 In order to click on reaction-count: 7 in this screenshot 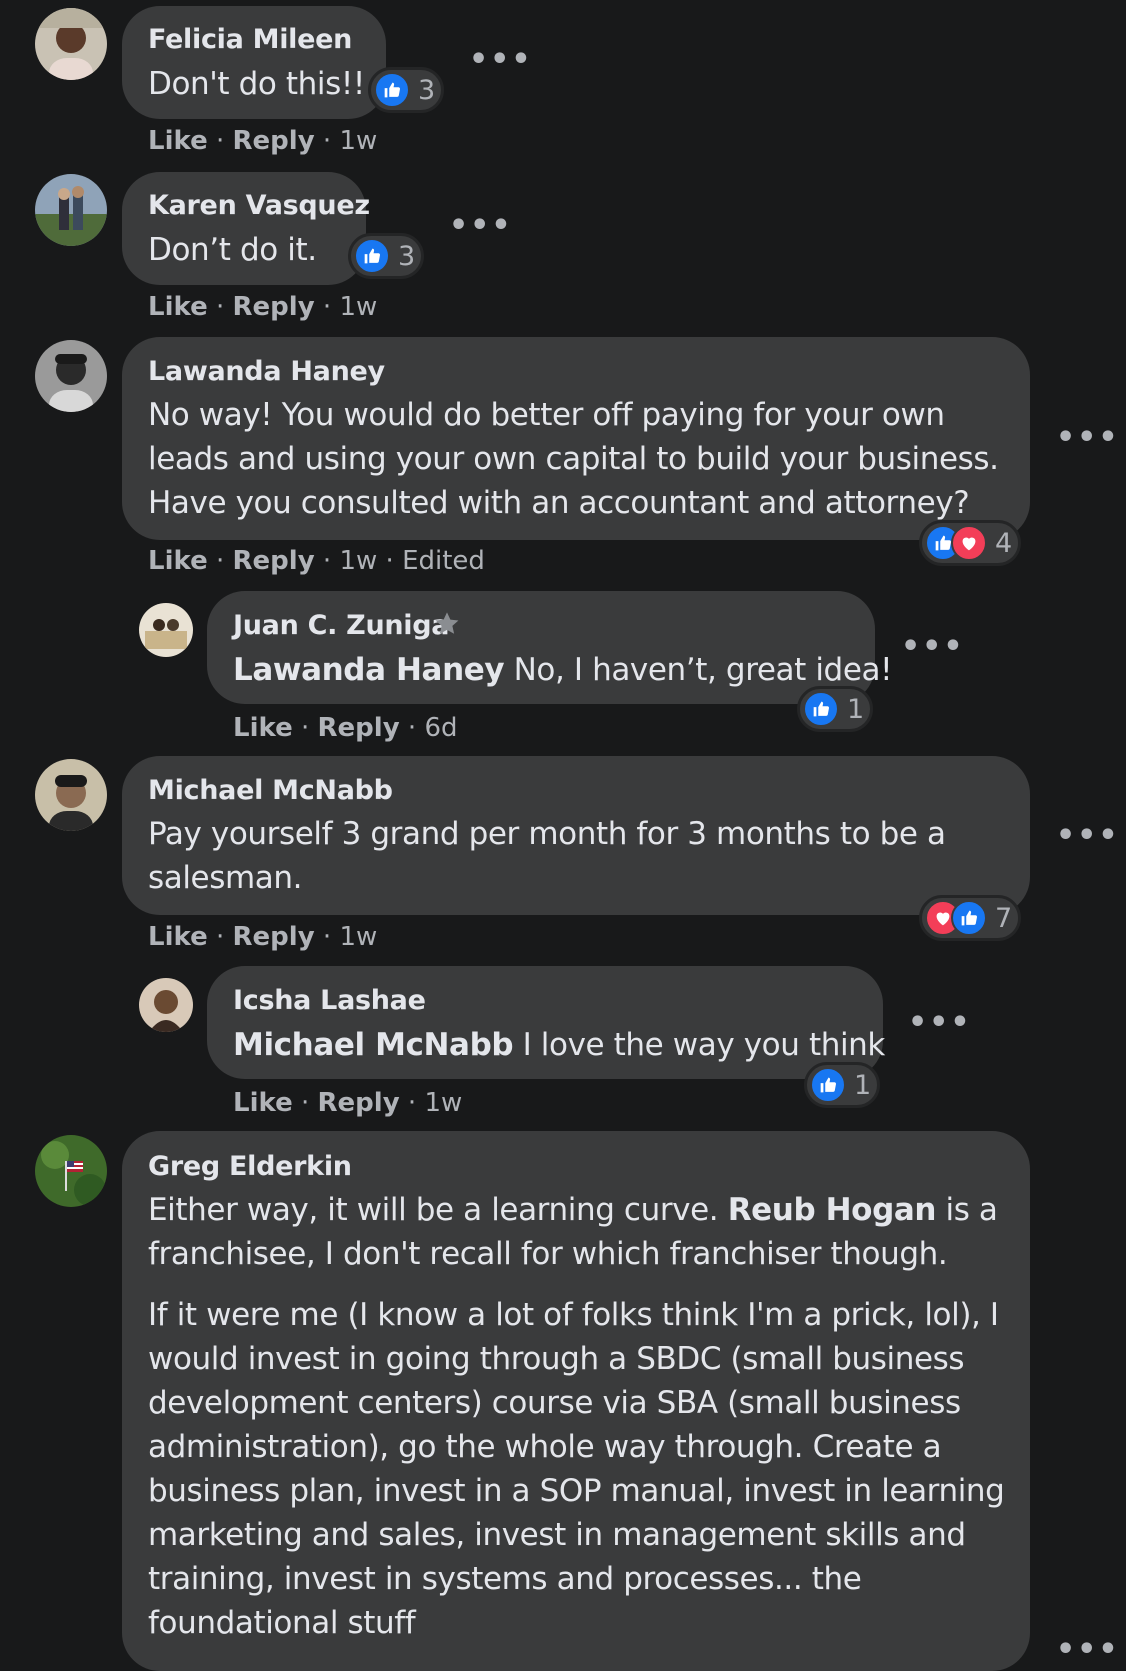, I will do `click(970, 918)`.